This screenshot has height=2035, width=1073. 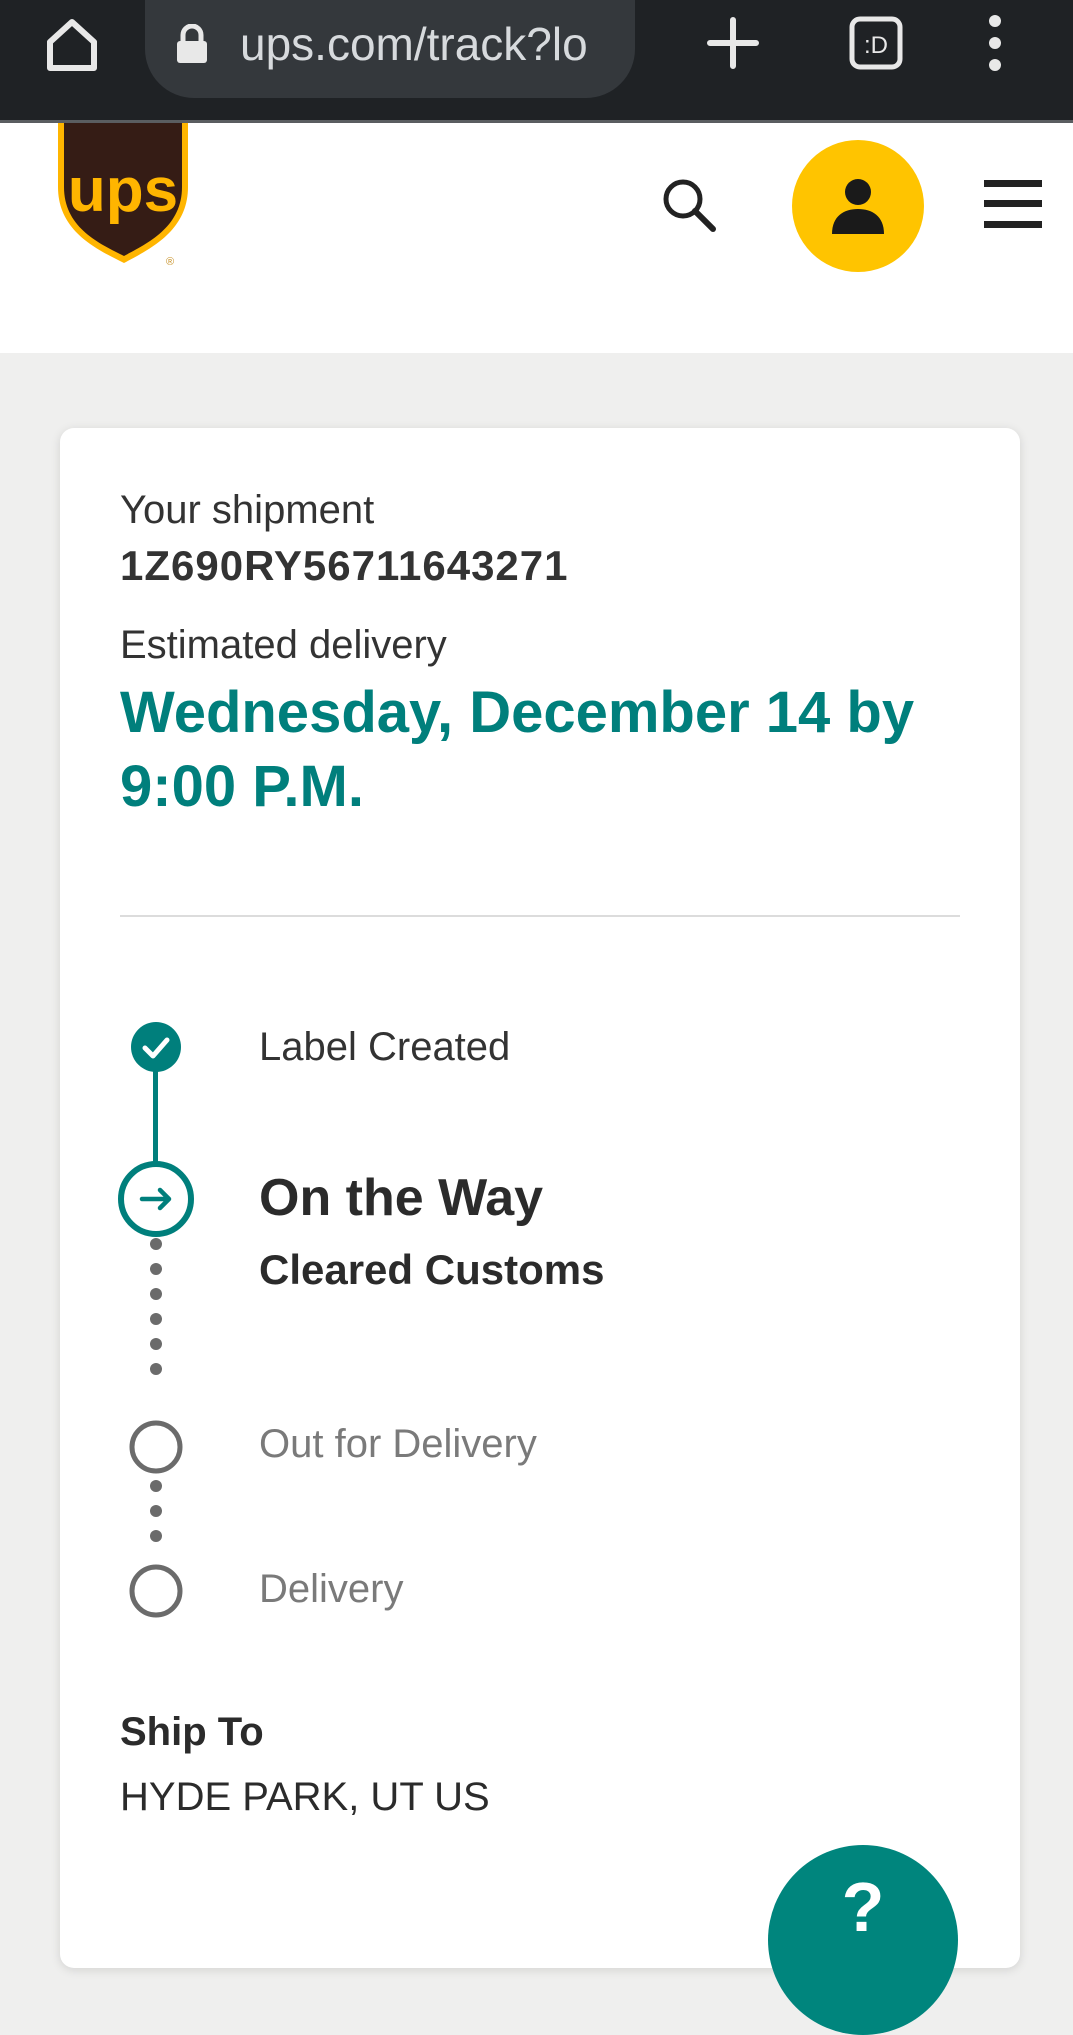 I want to click on lock-icon, so click(x=192, y=43).